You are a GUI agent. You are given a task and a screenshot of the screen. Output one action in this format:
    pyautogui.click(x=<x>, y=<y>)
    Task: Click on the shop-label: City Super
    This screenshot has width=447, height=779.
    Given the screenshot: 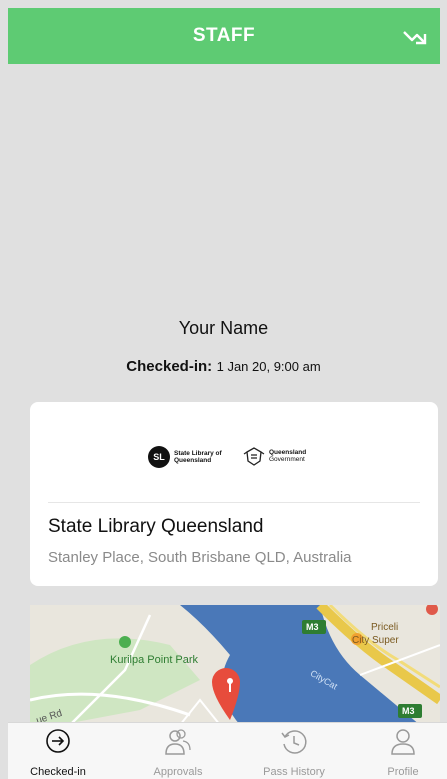 What is the action you would take?
    pyautogui.click(x=375, y=640)
    